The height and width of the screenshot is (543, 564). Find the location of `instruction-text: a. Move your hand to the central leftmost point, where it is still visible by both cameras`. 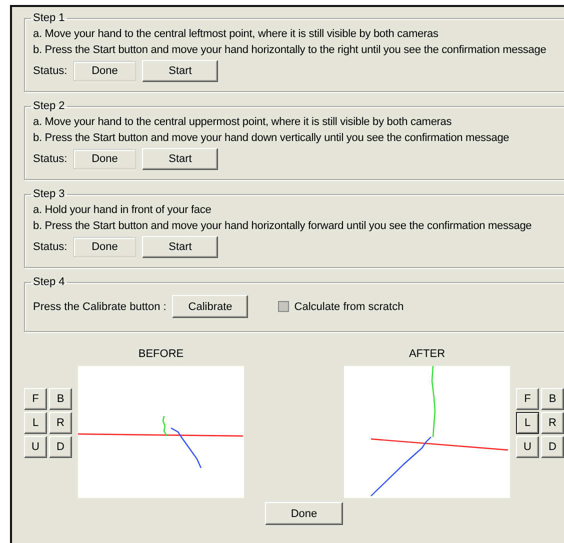

instruction-text: a. Move your hand to the central leftmost point, where it is still visible by both cameras is located at coordinates (236, 34).